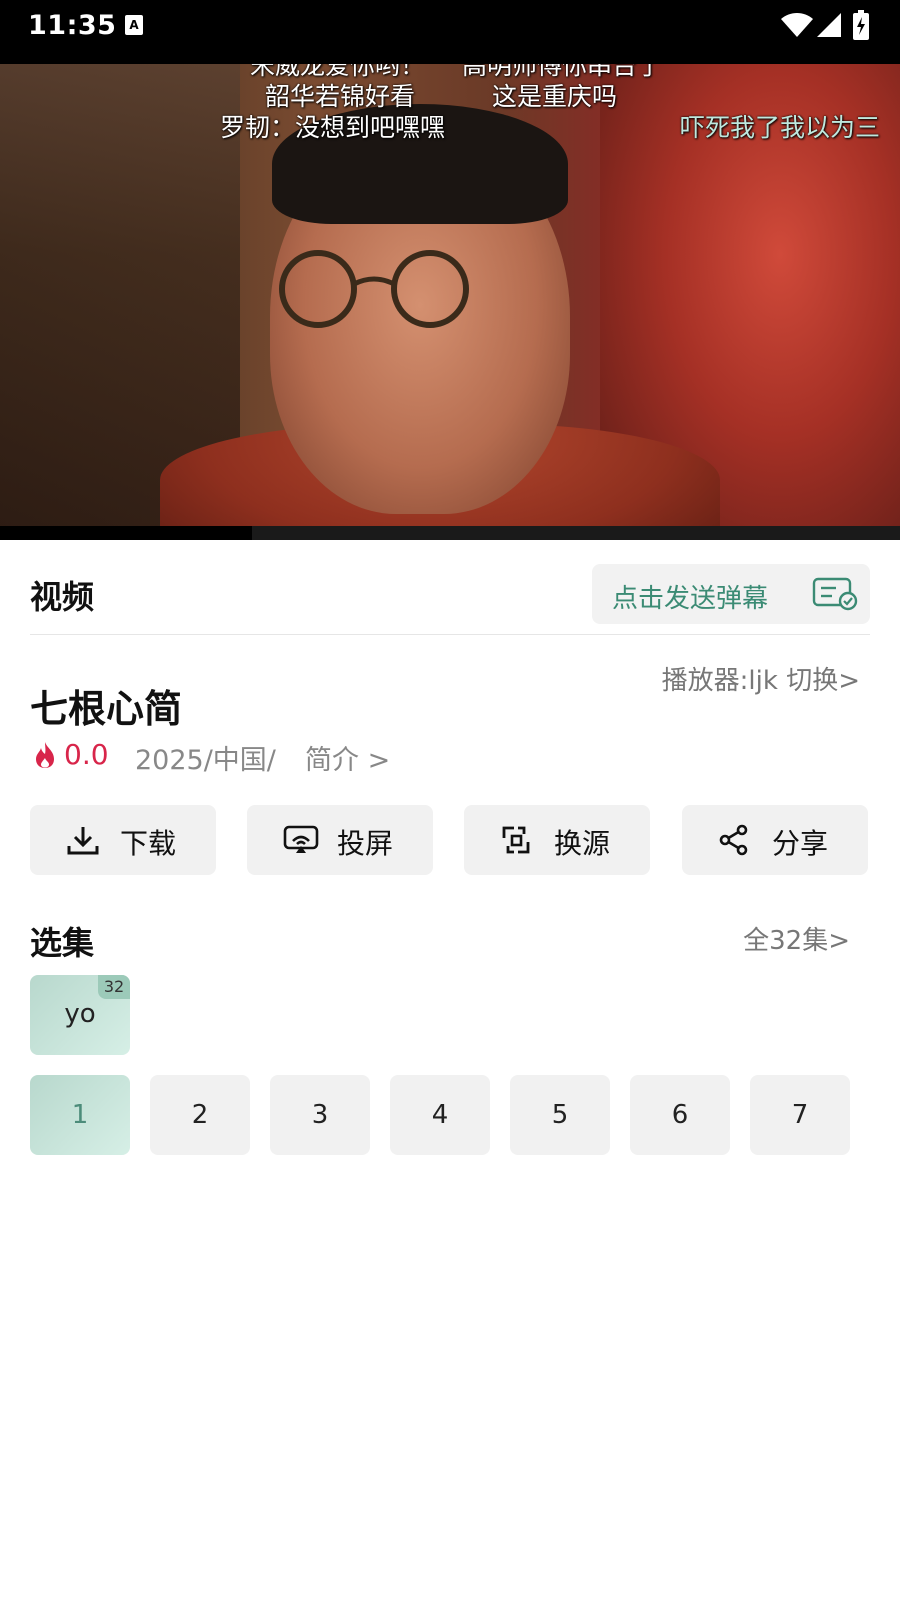  What do you see at coordinates (690, 599) in the screenshot?
I see `send-danmaku-label: 点击发送弹幕` at bounding box center [690, 599].